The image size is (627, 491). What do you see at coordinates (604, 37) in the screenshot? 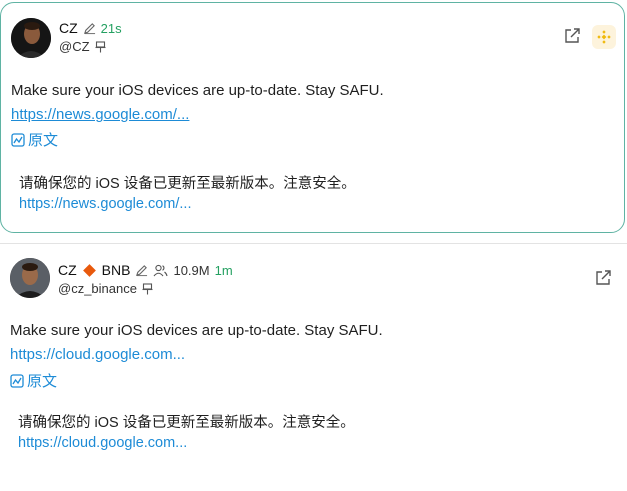
I see `bnb-logo-icon` at bounding box center [604, 37].